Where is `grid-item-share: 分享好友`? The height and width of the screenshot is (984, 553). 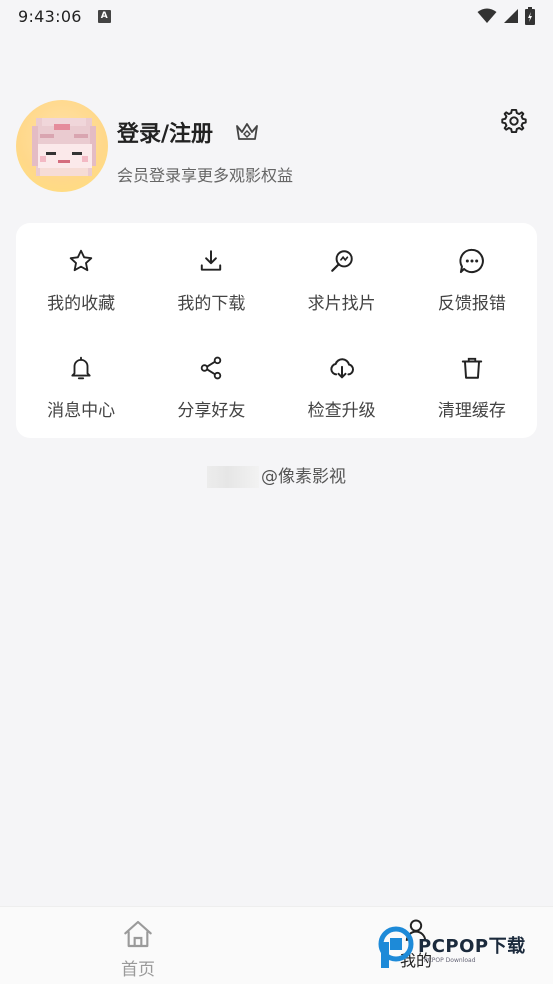 grid-item-share: 分享好友 is located at coordinates (211, 384).